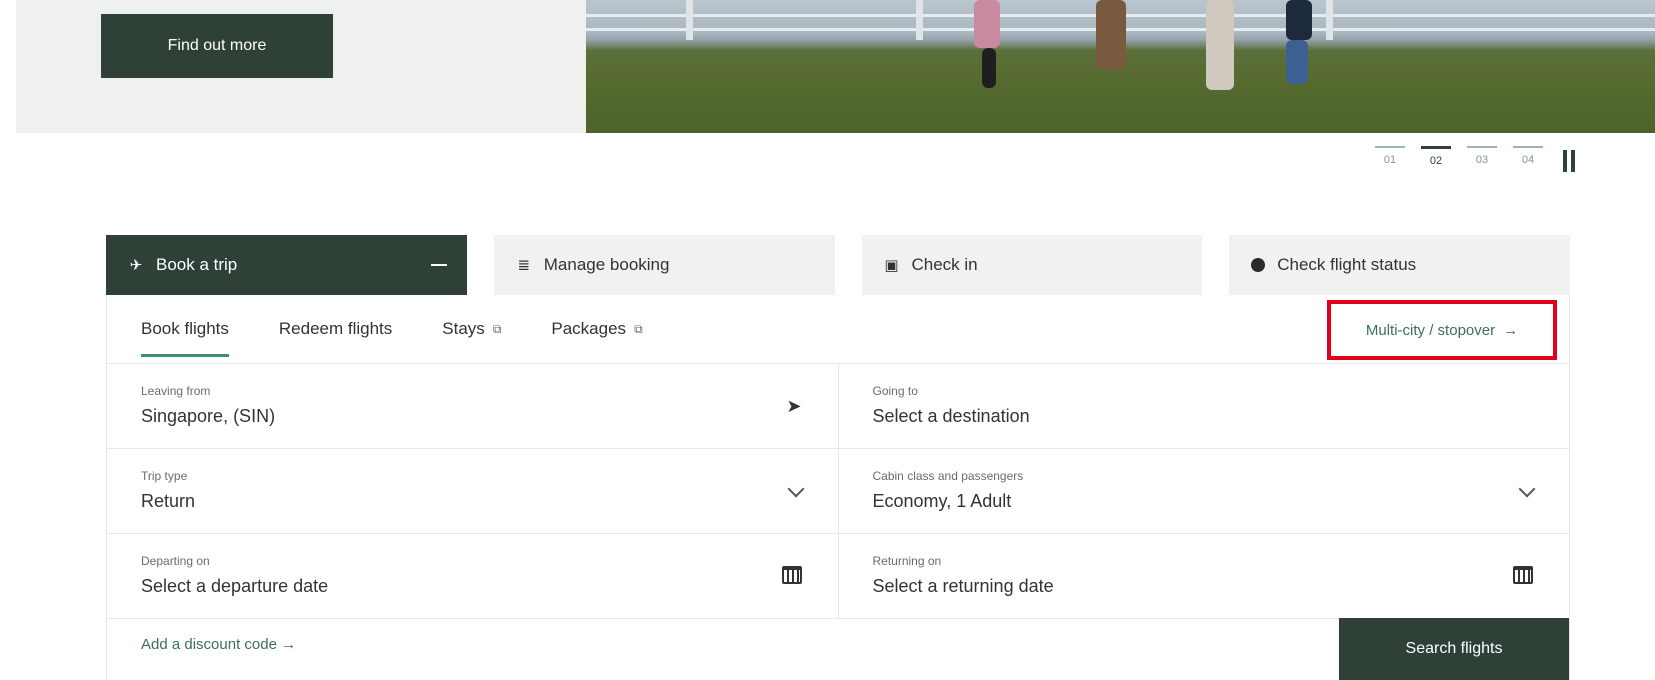  What do you see at coordinates (942, 501) in the screenshot?
I see `field-value: Economy, 1 Adult` at bounding box center [942, 501].